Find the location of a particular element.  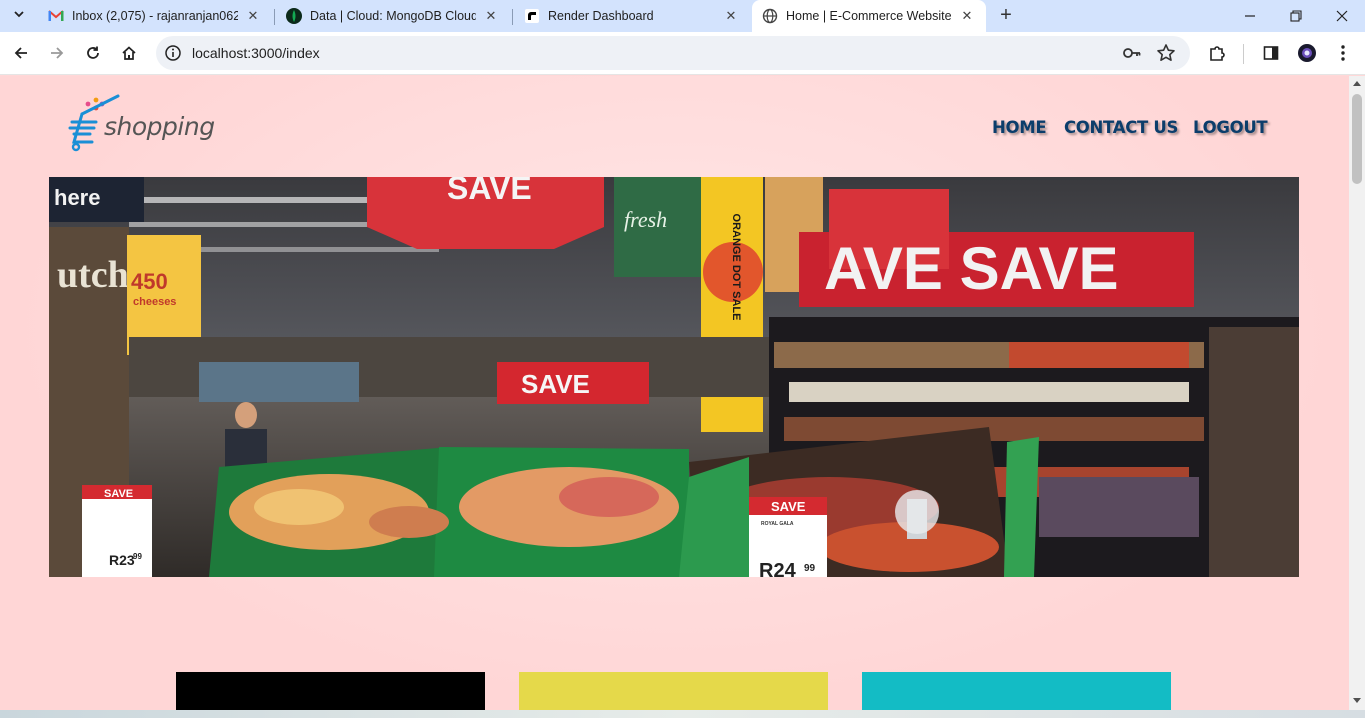

hero-card-product-right: ROYAL GALA is located at coordinates (777, 524).